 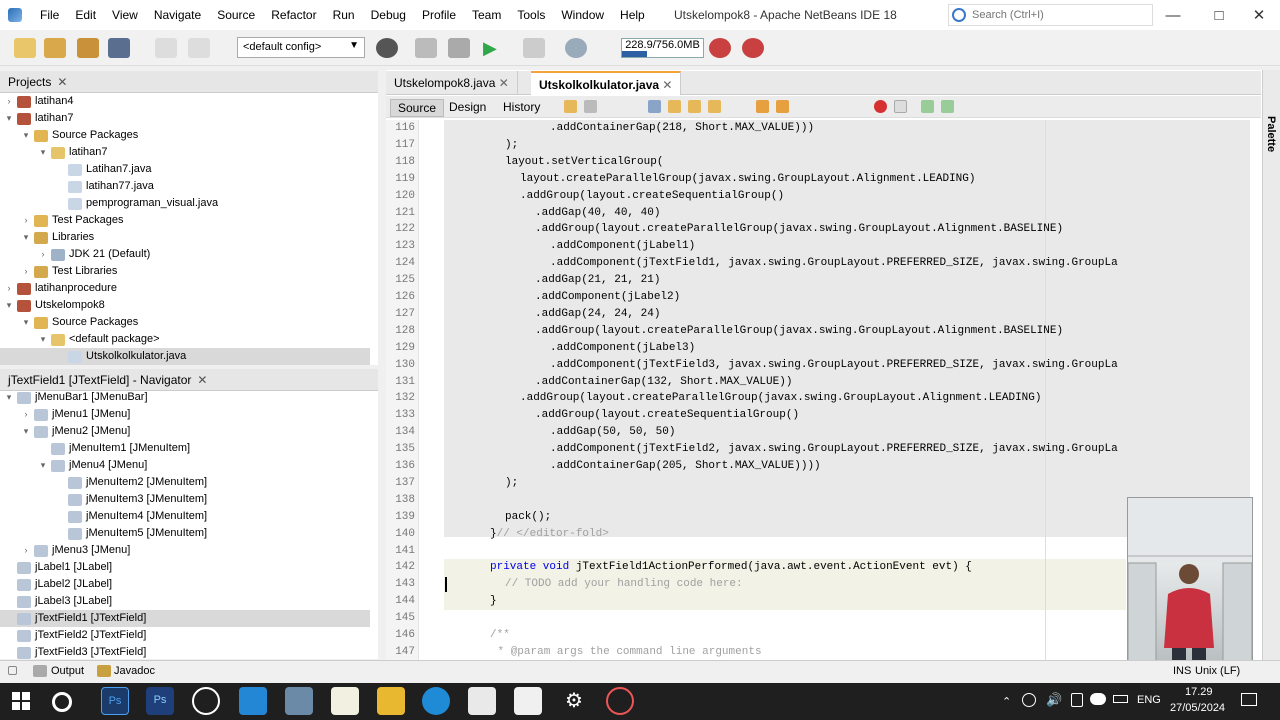 I want to click on chevron-up-icon: ⌃, so click(x=1006, y=701).